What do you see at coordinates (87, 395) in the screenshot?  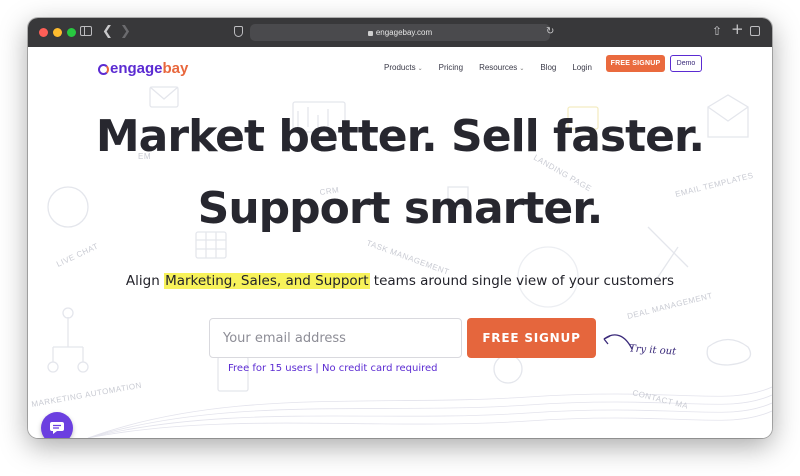 I see `bg-label-automation: MARKETING AUTOMATION` at bounding box center [87, 395].